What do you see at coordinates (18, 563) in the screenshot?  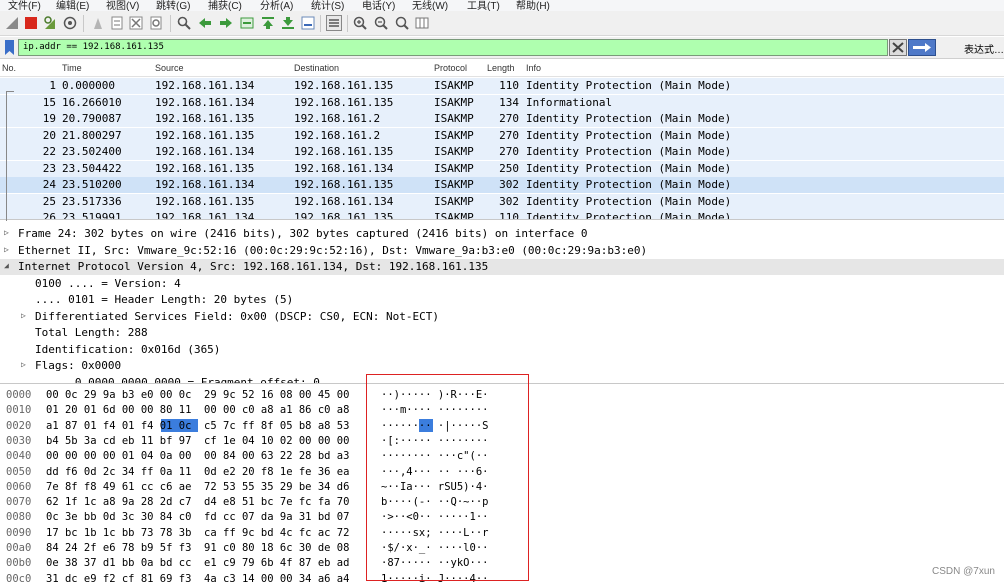 I see `hex-offset: 00b0` at bounding box center [18, 563].